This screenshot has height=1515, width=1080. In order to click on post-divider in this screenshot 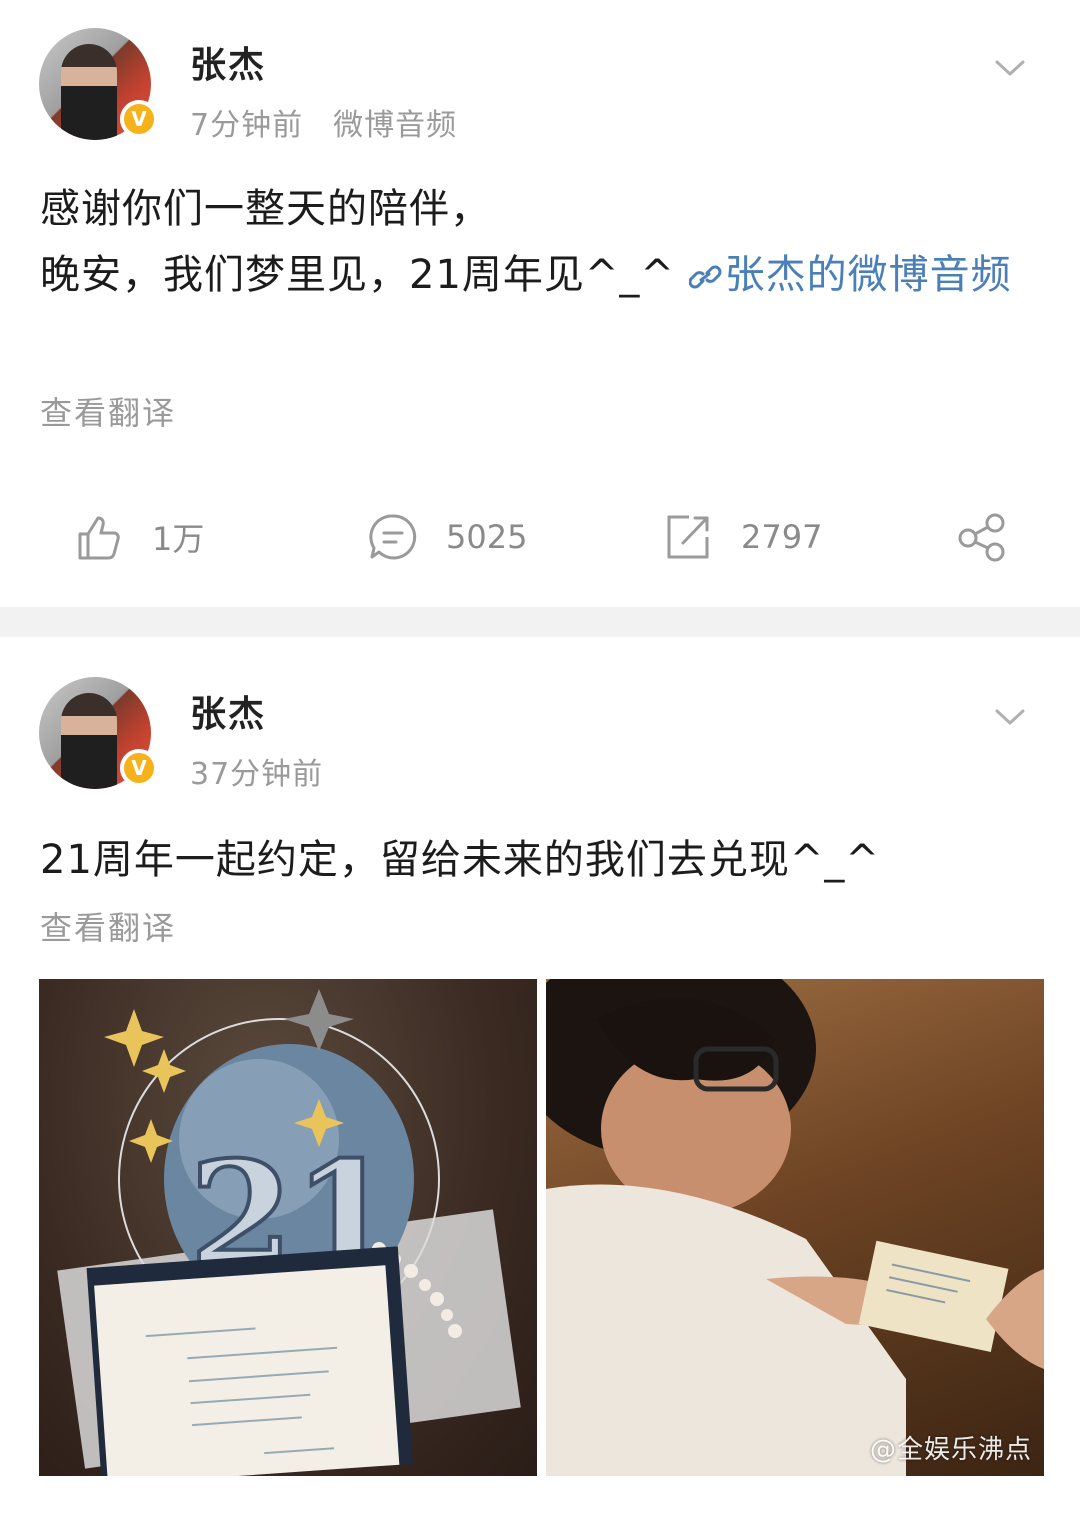, I will do `click(540, 622)`.